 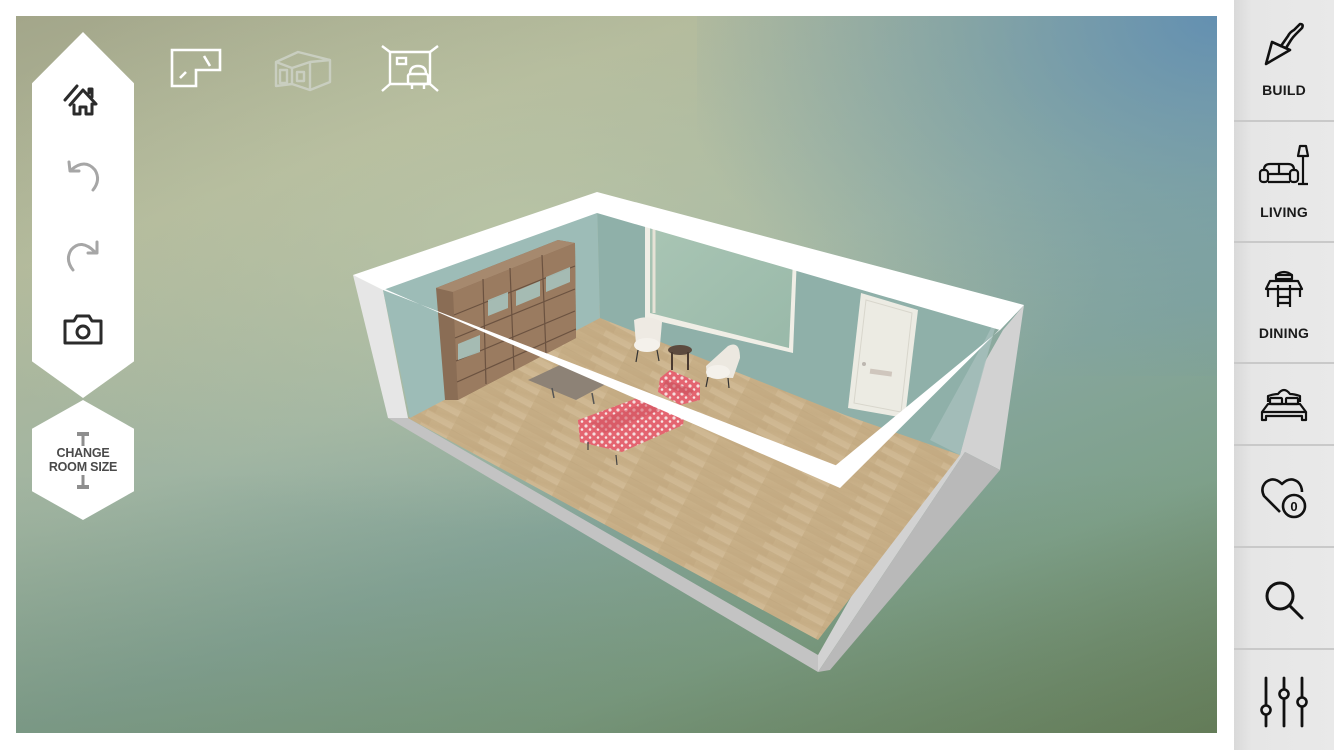 What do you see at coordinates (83, 482) in the screenshot?
I see `resize-handle-bottom-icon` at bounding box center [83, 482].